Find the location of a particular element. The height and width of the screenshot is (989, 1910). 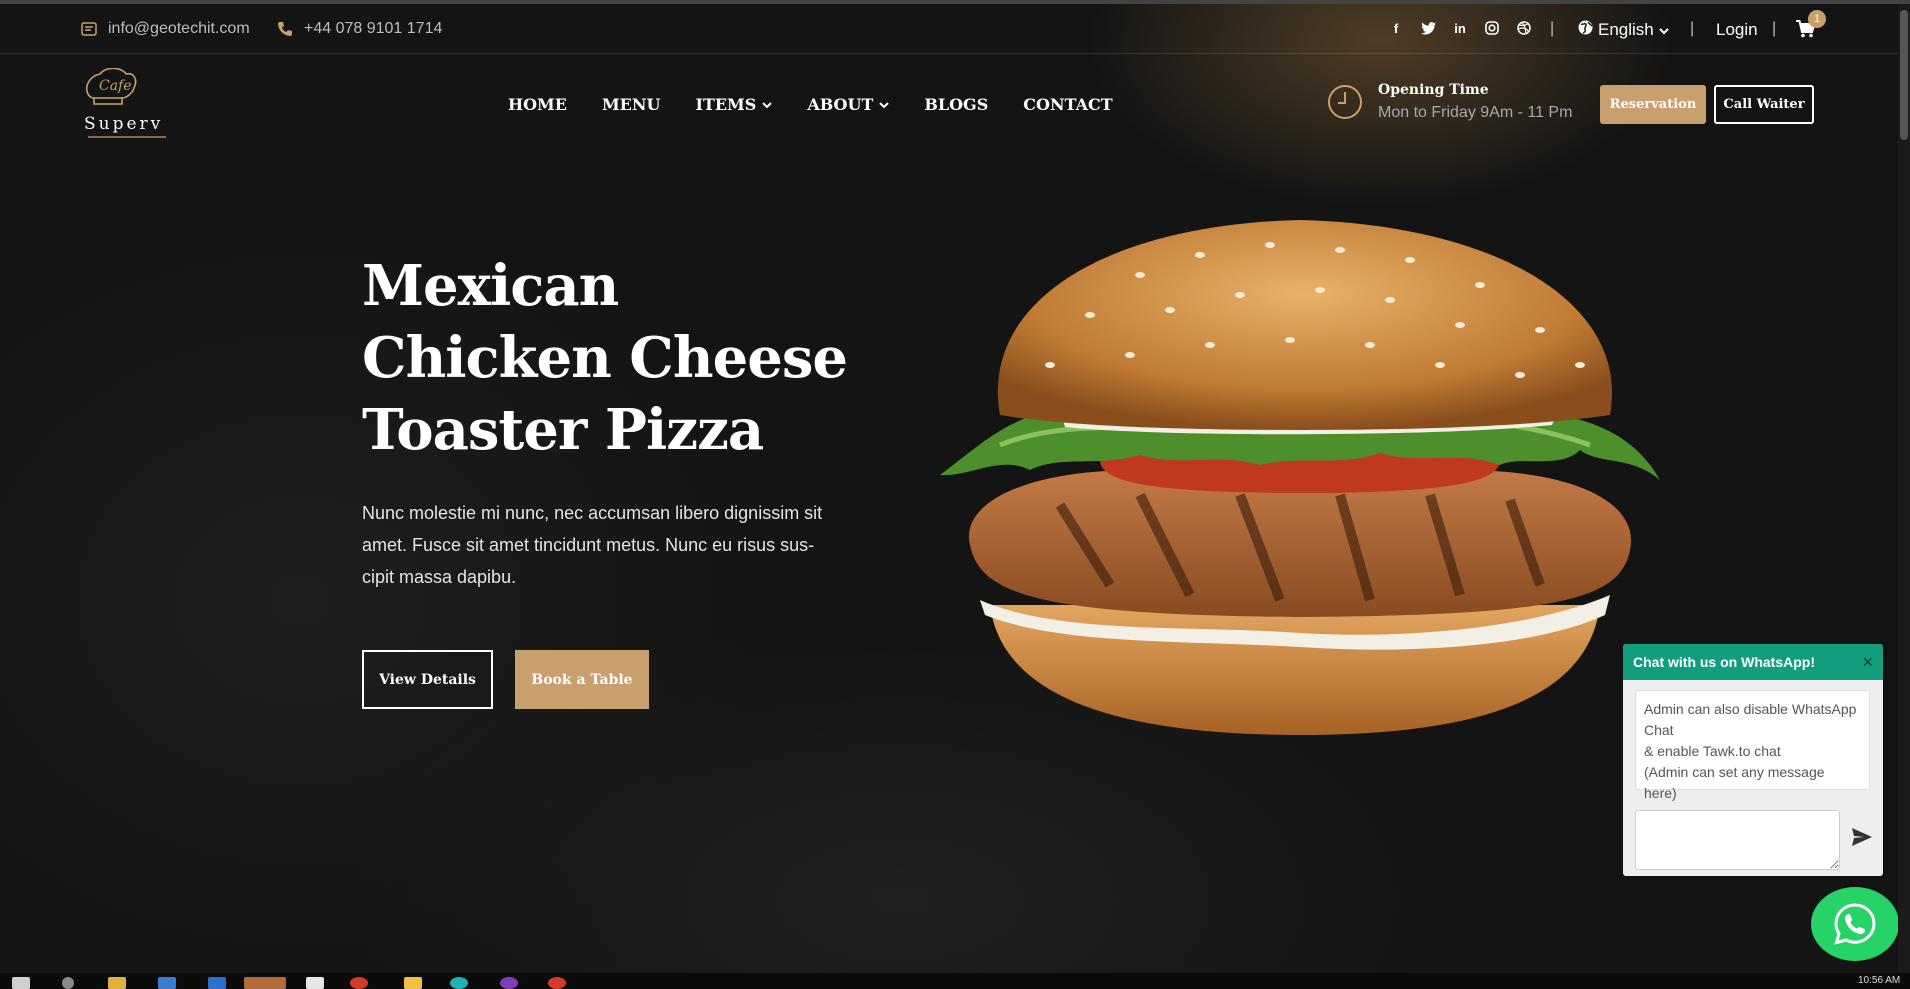

linkedin-icon: in is located at coordinates (1460, 28).